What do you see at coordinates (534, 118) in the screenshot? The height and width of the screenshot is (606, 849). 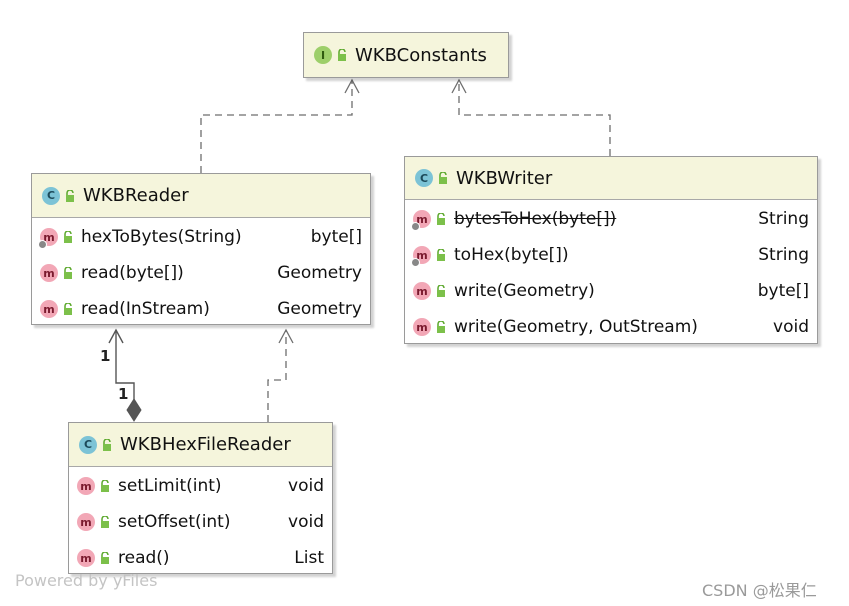 I see `realization-edge-writer` at bounding box center [534, 118].